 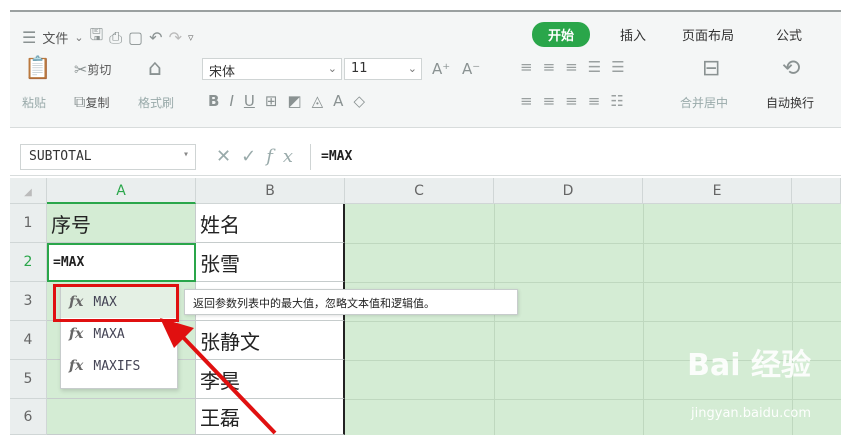 I want to click on brush-icon: ⌂, so click(x=155, y=68).